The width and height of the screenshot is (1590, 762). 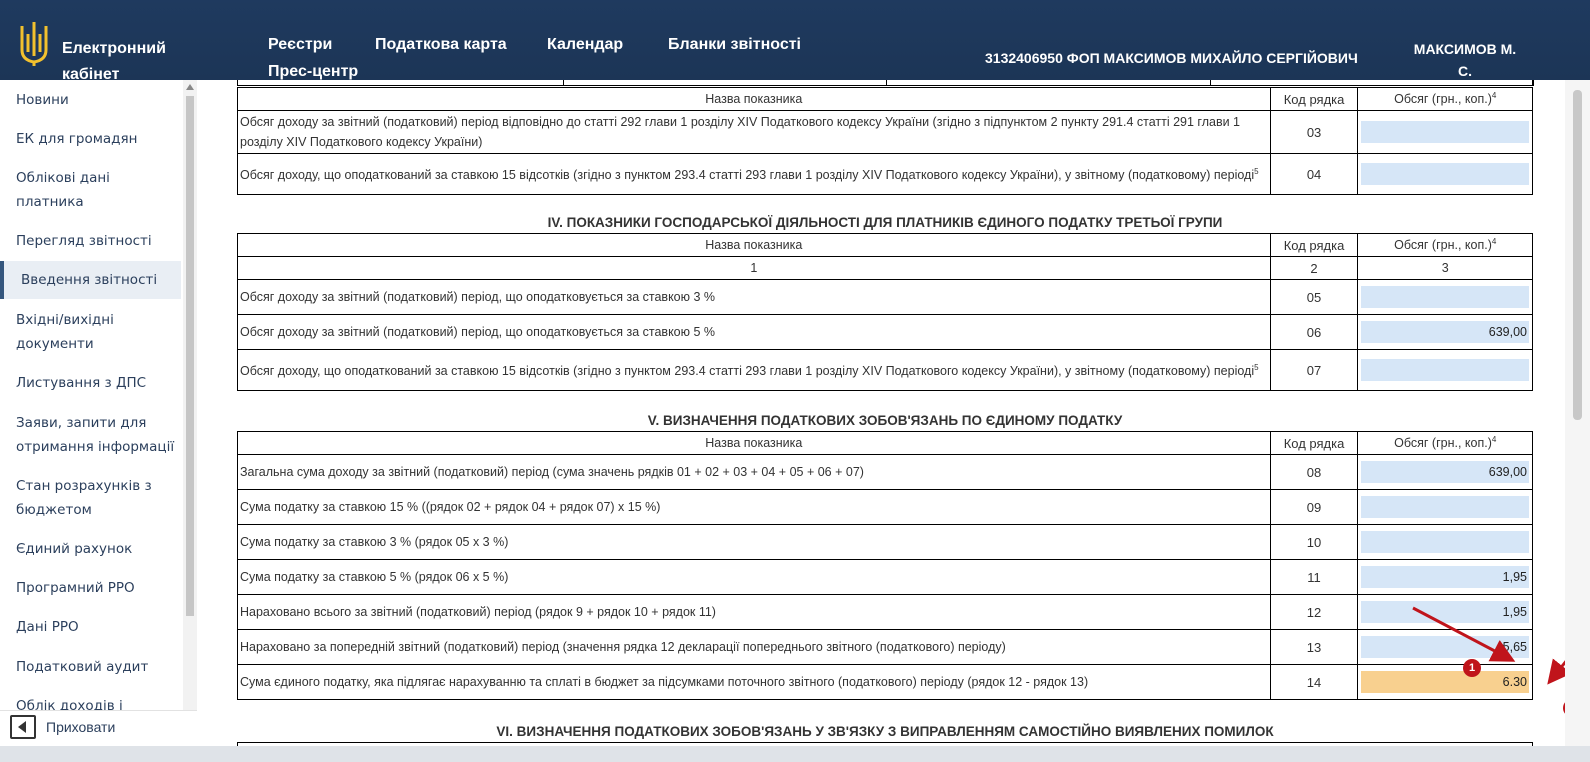 What do you see at coordinates (132, 62) in the screenshot?
I see `brand-title: Електронний кабінет` at bounding box center [132, 62].